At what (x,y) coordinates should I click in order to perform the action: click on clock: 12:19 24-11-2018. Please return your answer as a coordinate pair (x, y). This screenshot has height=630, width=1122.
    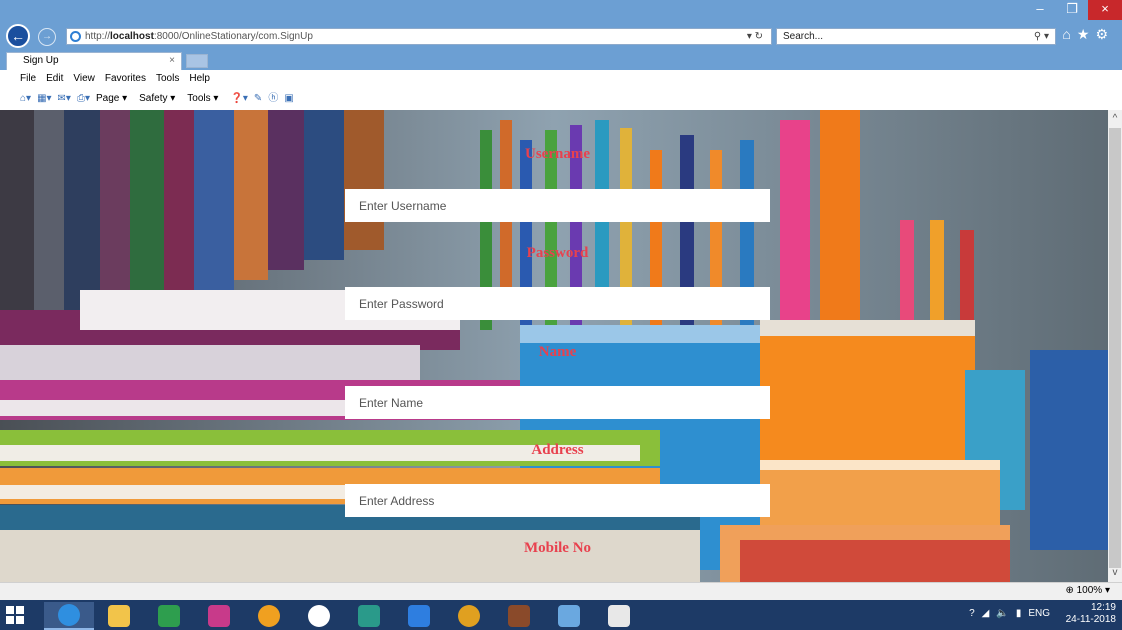
    Looking at the image, I should click on (1091, 614).